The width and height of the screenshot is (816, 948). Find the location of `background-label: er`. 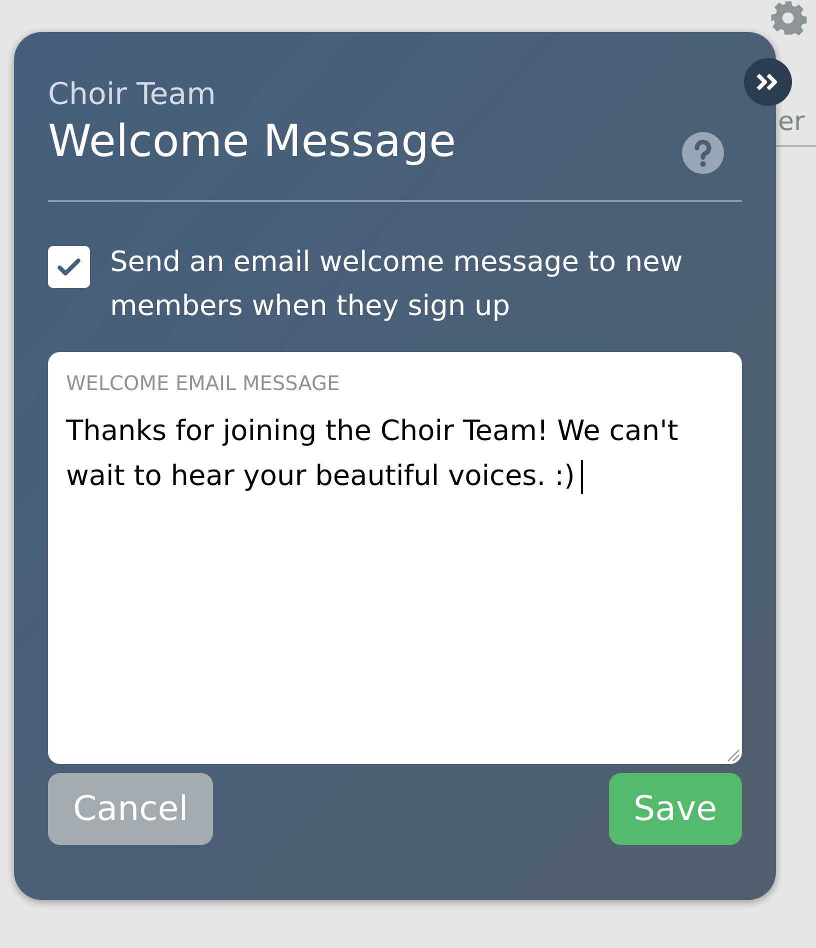

background-label: er is located at coordinates (791, 122).